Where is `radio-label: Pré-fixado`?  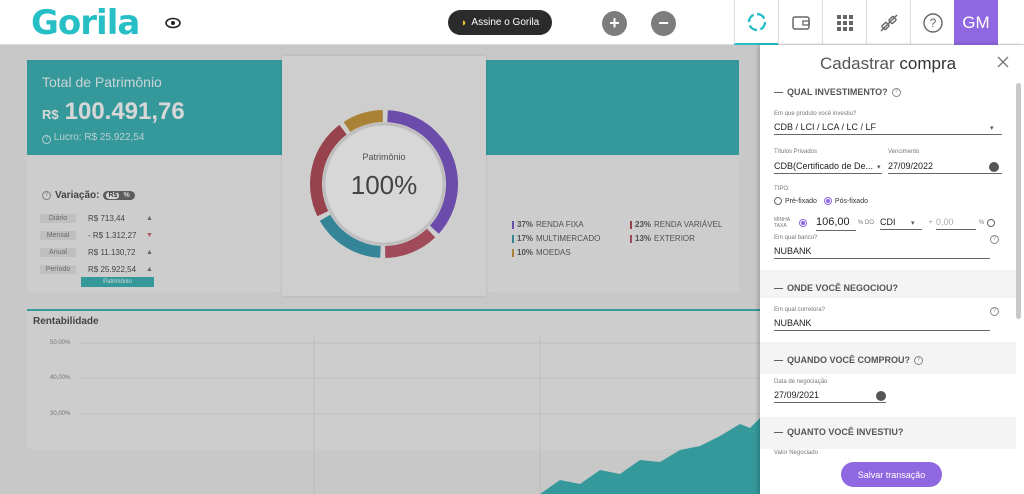
radio-label: Pré-fixado is located at coordinates (801, 201).